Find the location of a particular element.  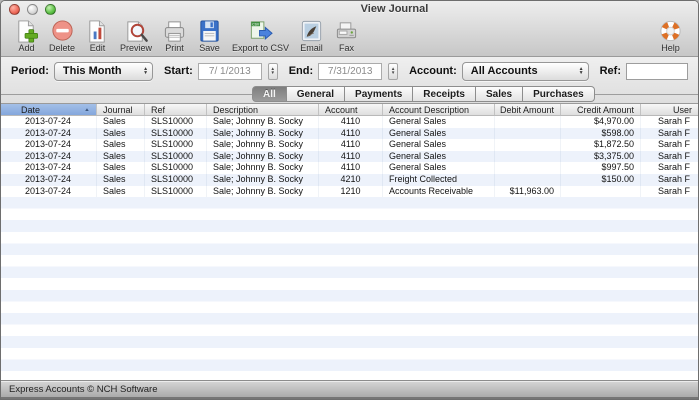

minimize-button is located at coordinates (32, 9).